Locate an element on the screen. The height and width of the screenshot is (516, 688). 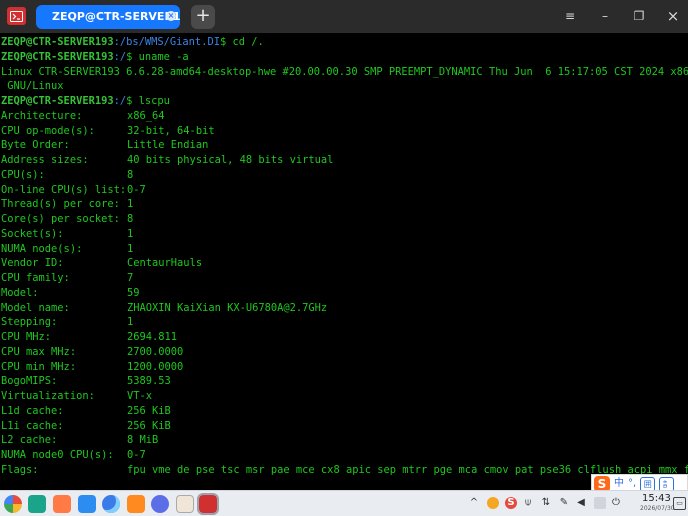
lscpu-key: CPU MHz: is located at coordinates (26, 337).